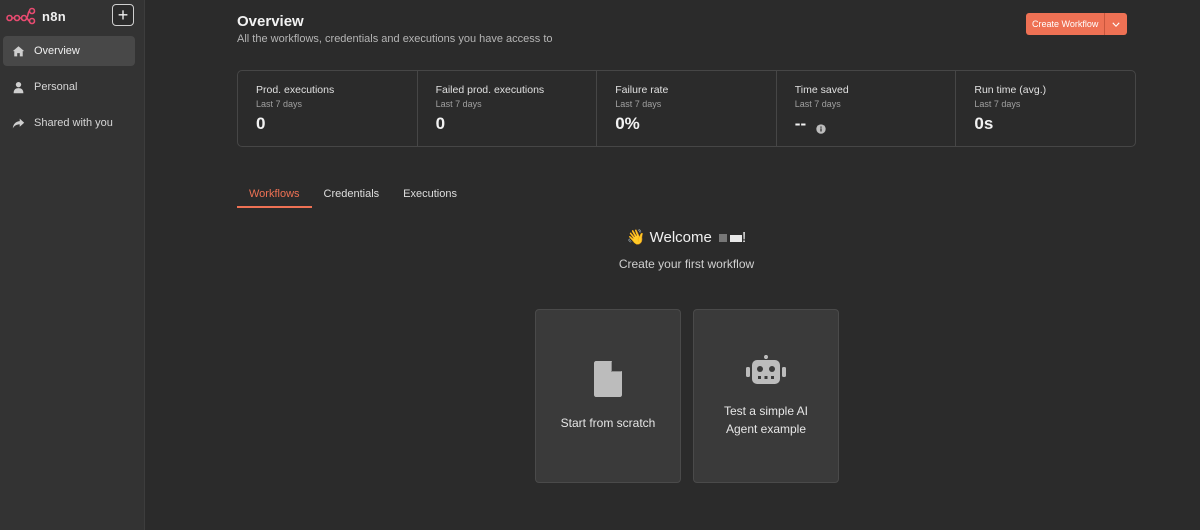  I want to click on welcome-text: Welcome, so click(680, 237).